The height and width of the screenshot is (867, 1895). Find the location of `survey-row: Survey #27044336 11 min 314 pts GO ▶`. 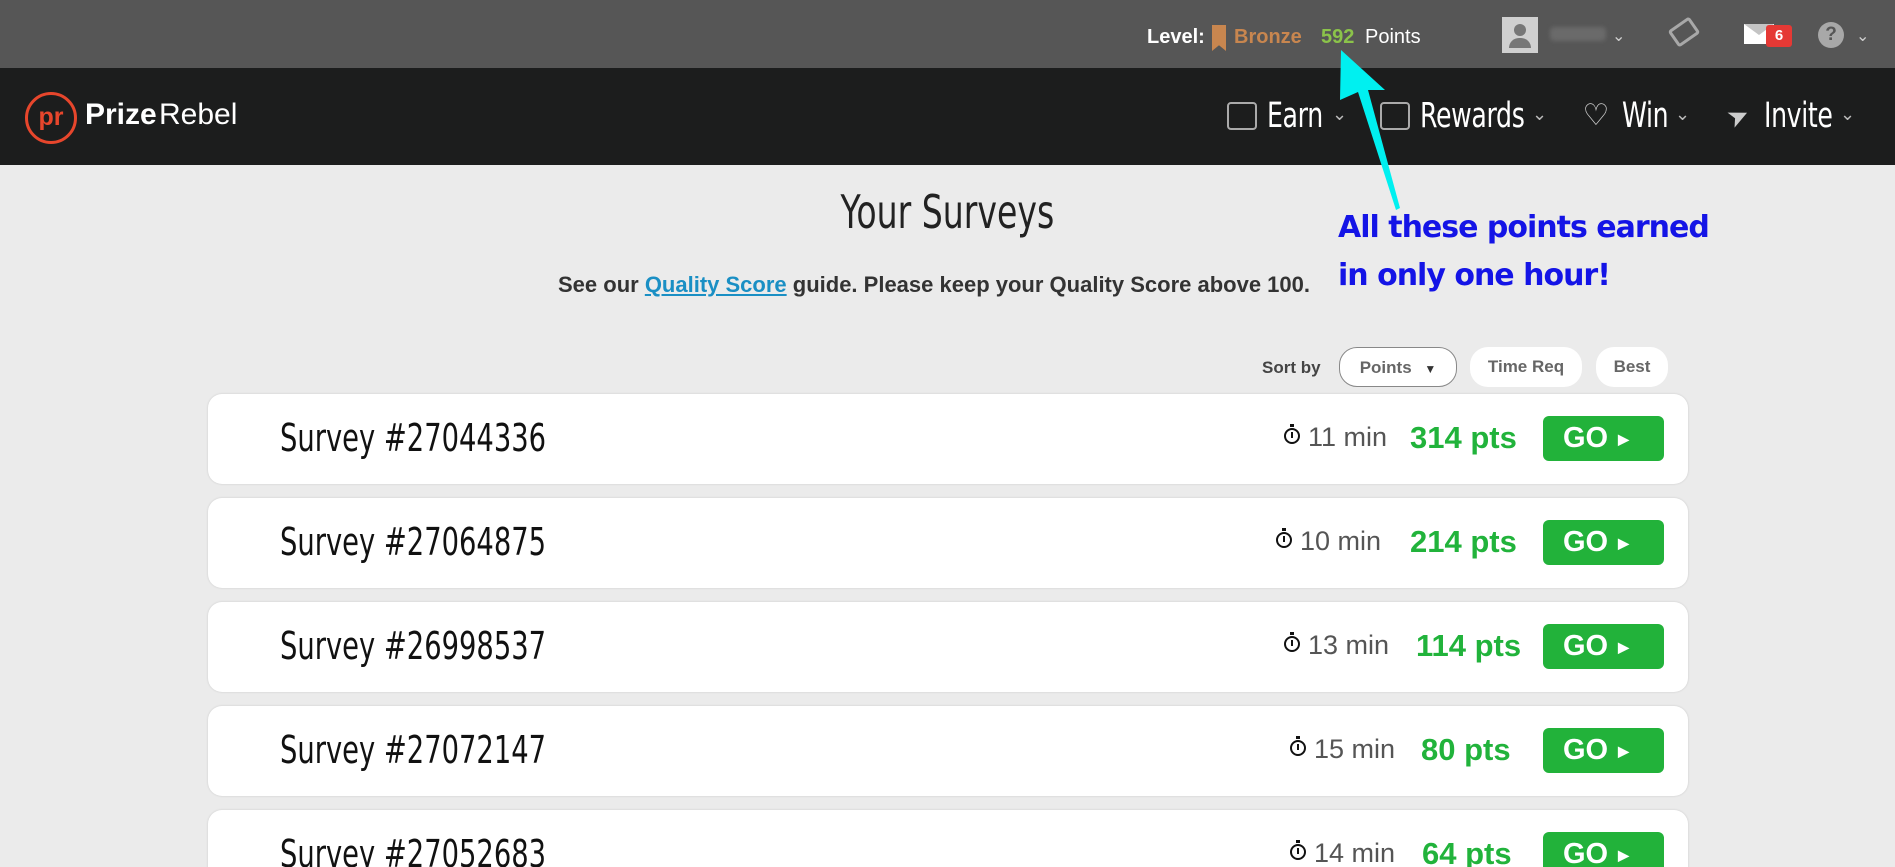

survey-row: Survey #27044336 11 min 314 pts GO ▶ is located at coordinates (948, 439).